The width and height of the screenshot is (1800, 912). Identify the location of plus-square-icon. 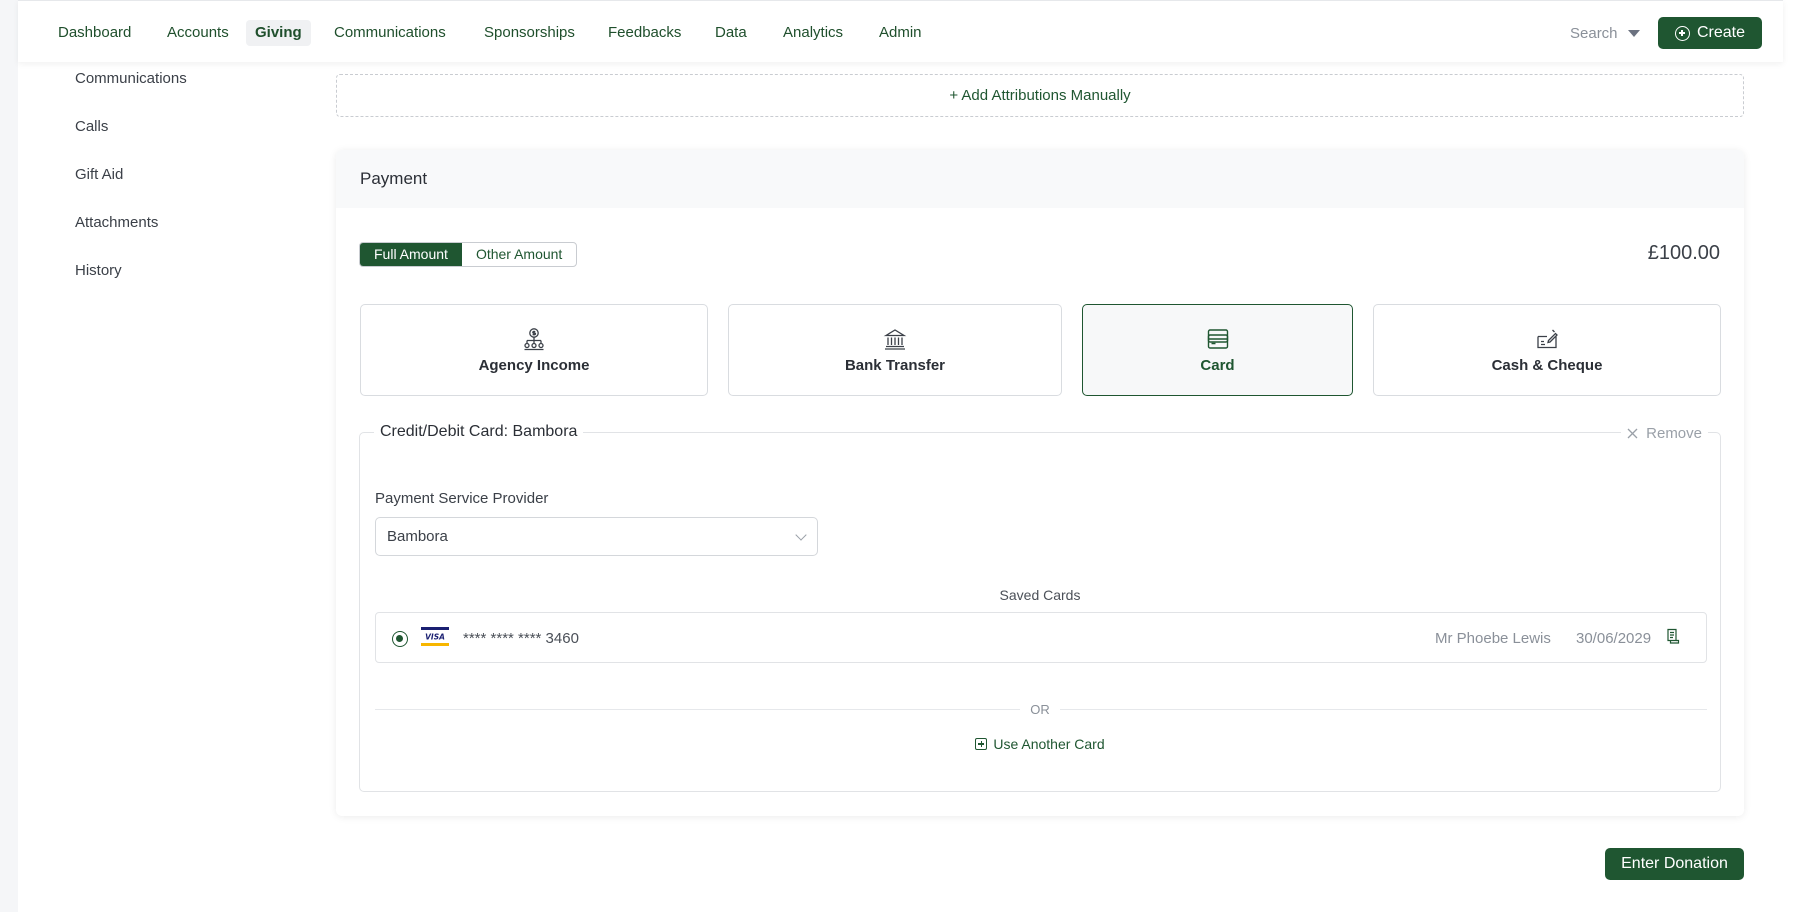
(981, 744).